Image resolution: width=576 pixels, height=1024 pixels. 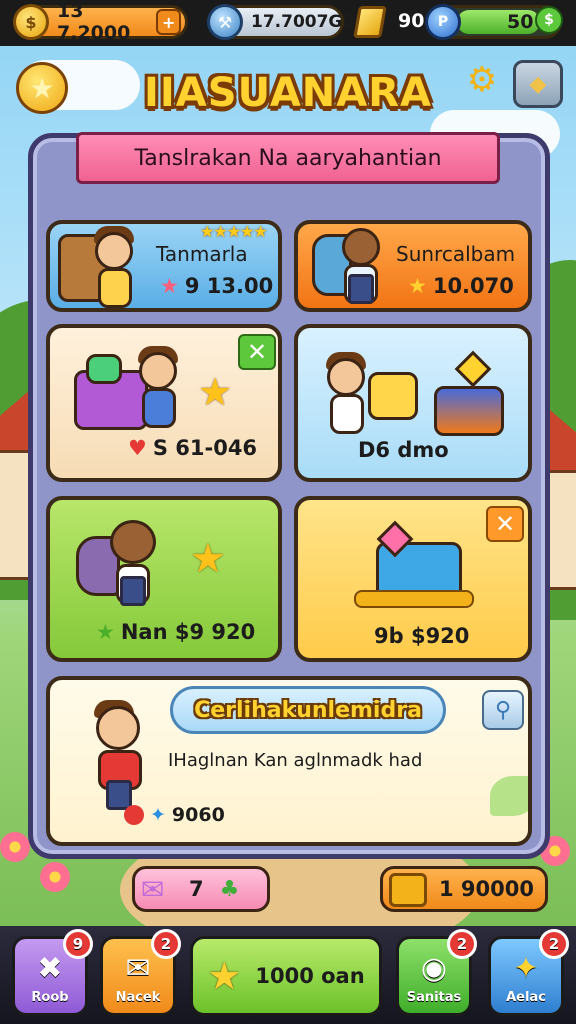 What do you see at coordinates (413, 579) in the screenshot?
I see `shop-card-6: ✕ 9b $920` at bounding box center [413, 579].